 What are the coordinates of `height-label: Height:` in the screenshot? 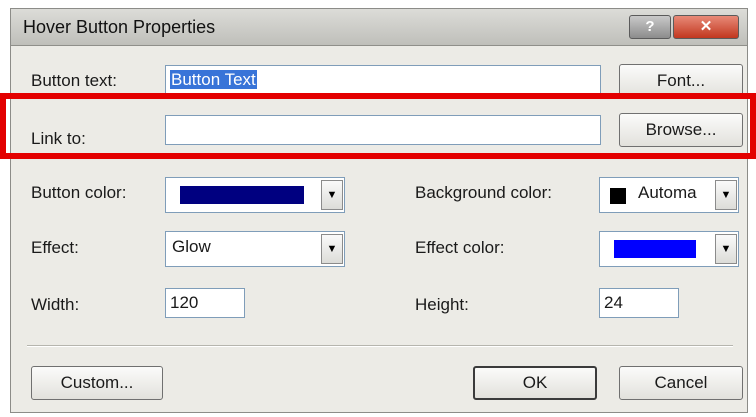 It's located at (442, 304).